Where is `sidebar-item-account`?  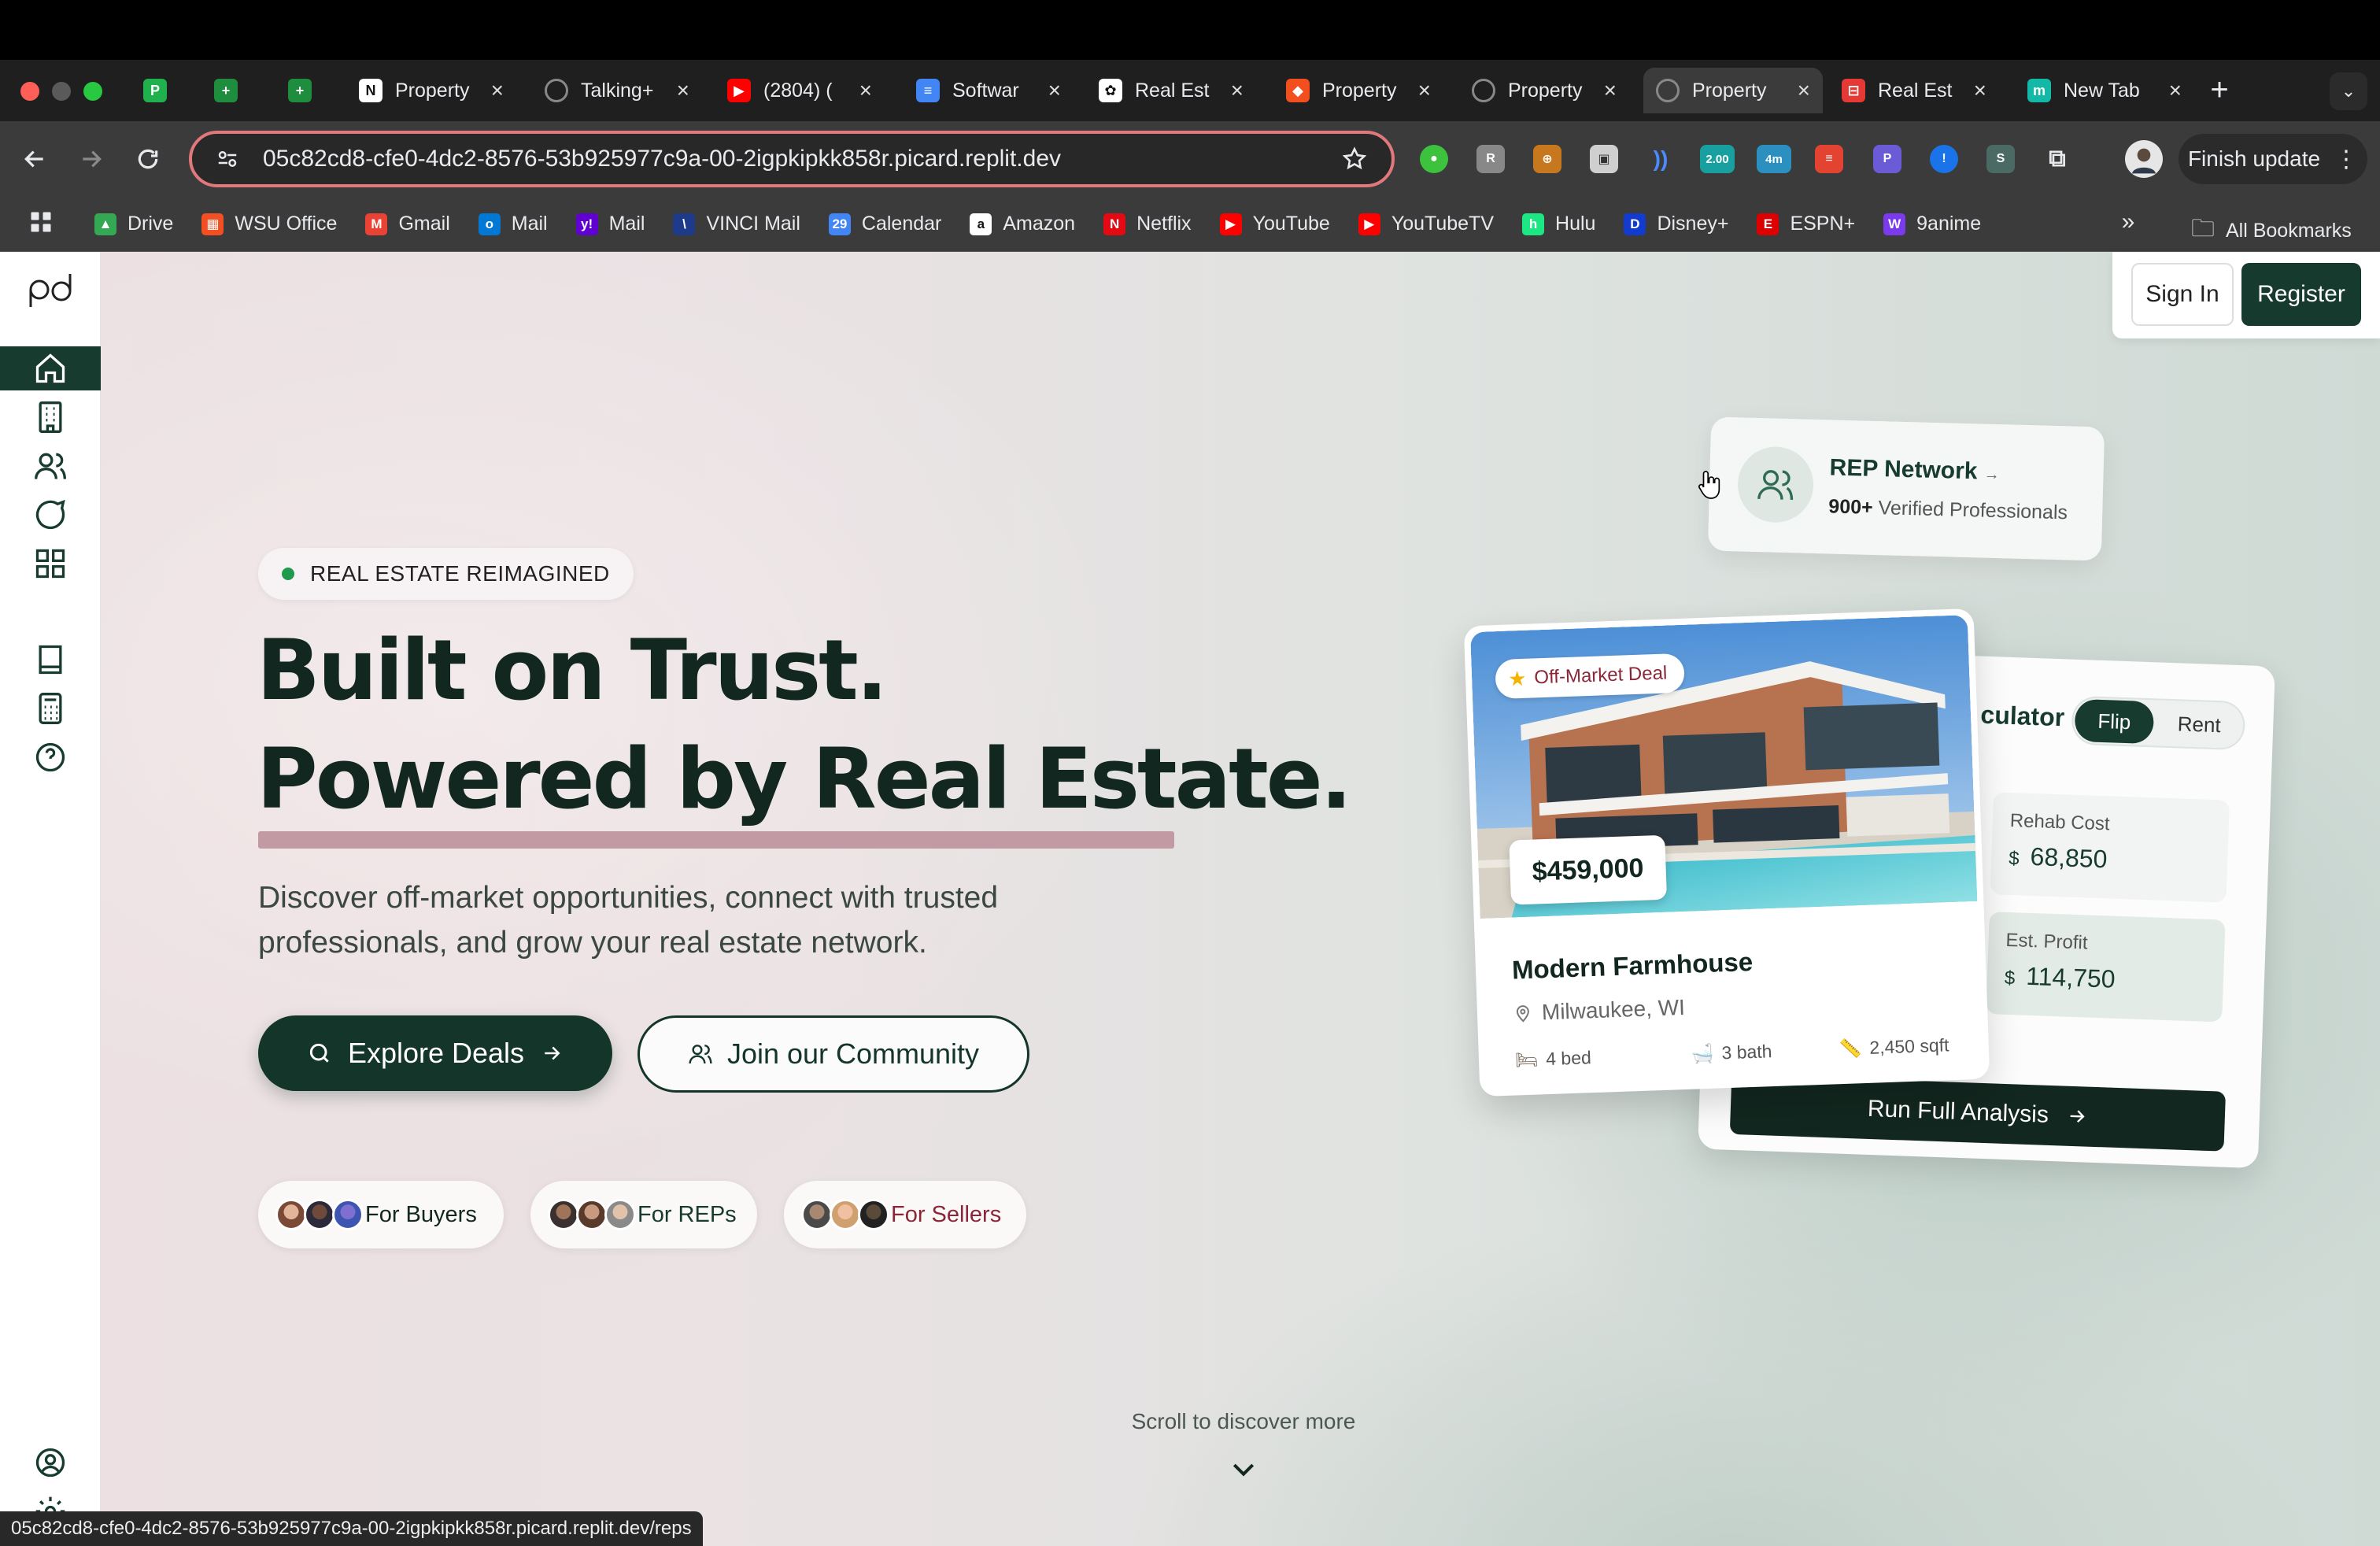 sidebar-item-account is located at coordinates (50, 1463).